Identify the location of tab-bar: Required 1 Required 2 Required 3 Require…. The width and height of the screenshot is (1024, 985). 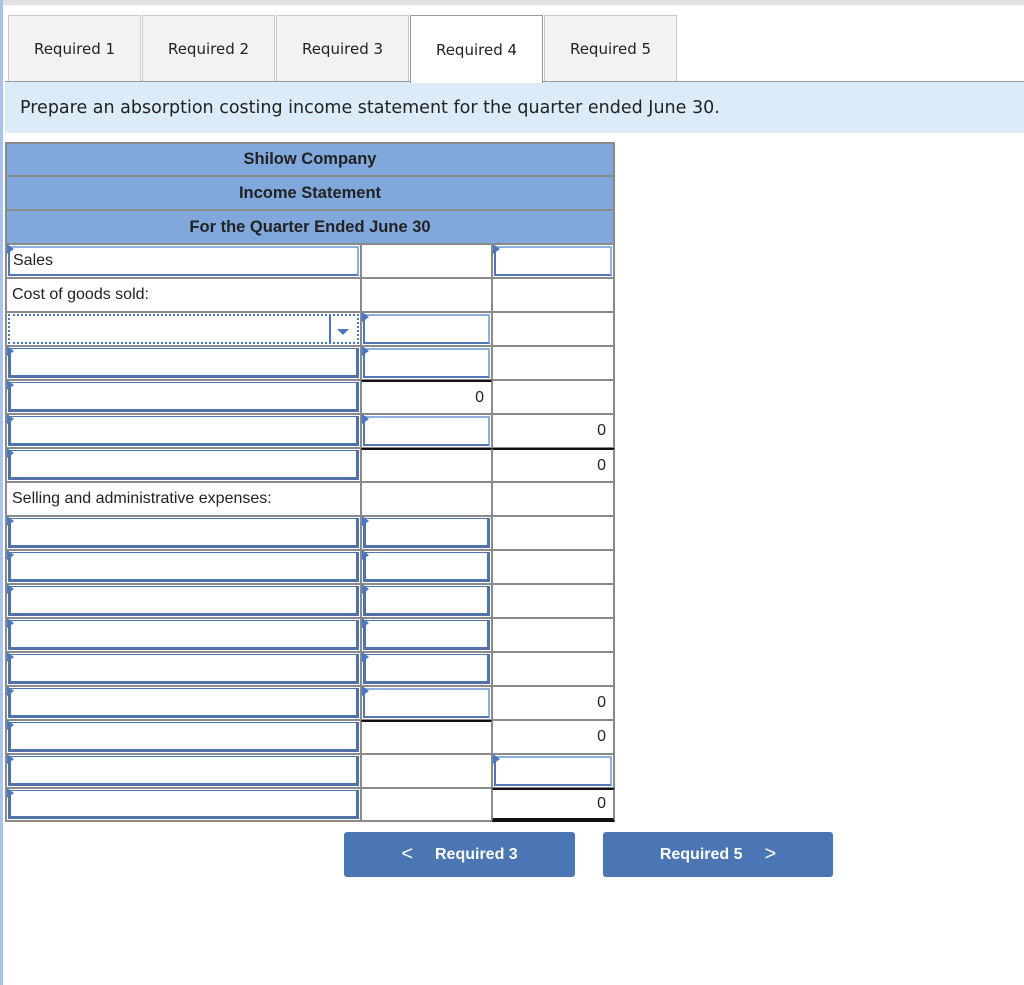
(343, 49).